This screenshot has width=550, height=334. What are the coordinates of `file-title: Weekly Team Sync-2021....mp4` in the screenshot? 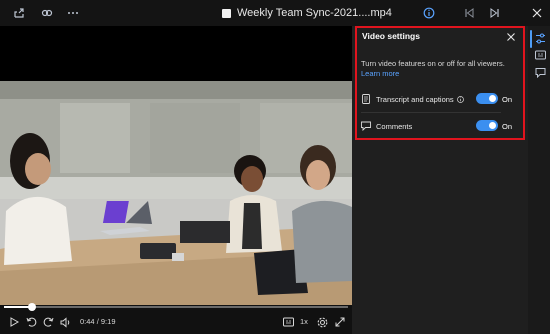 It's located at (307, 13).